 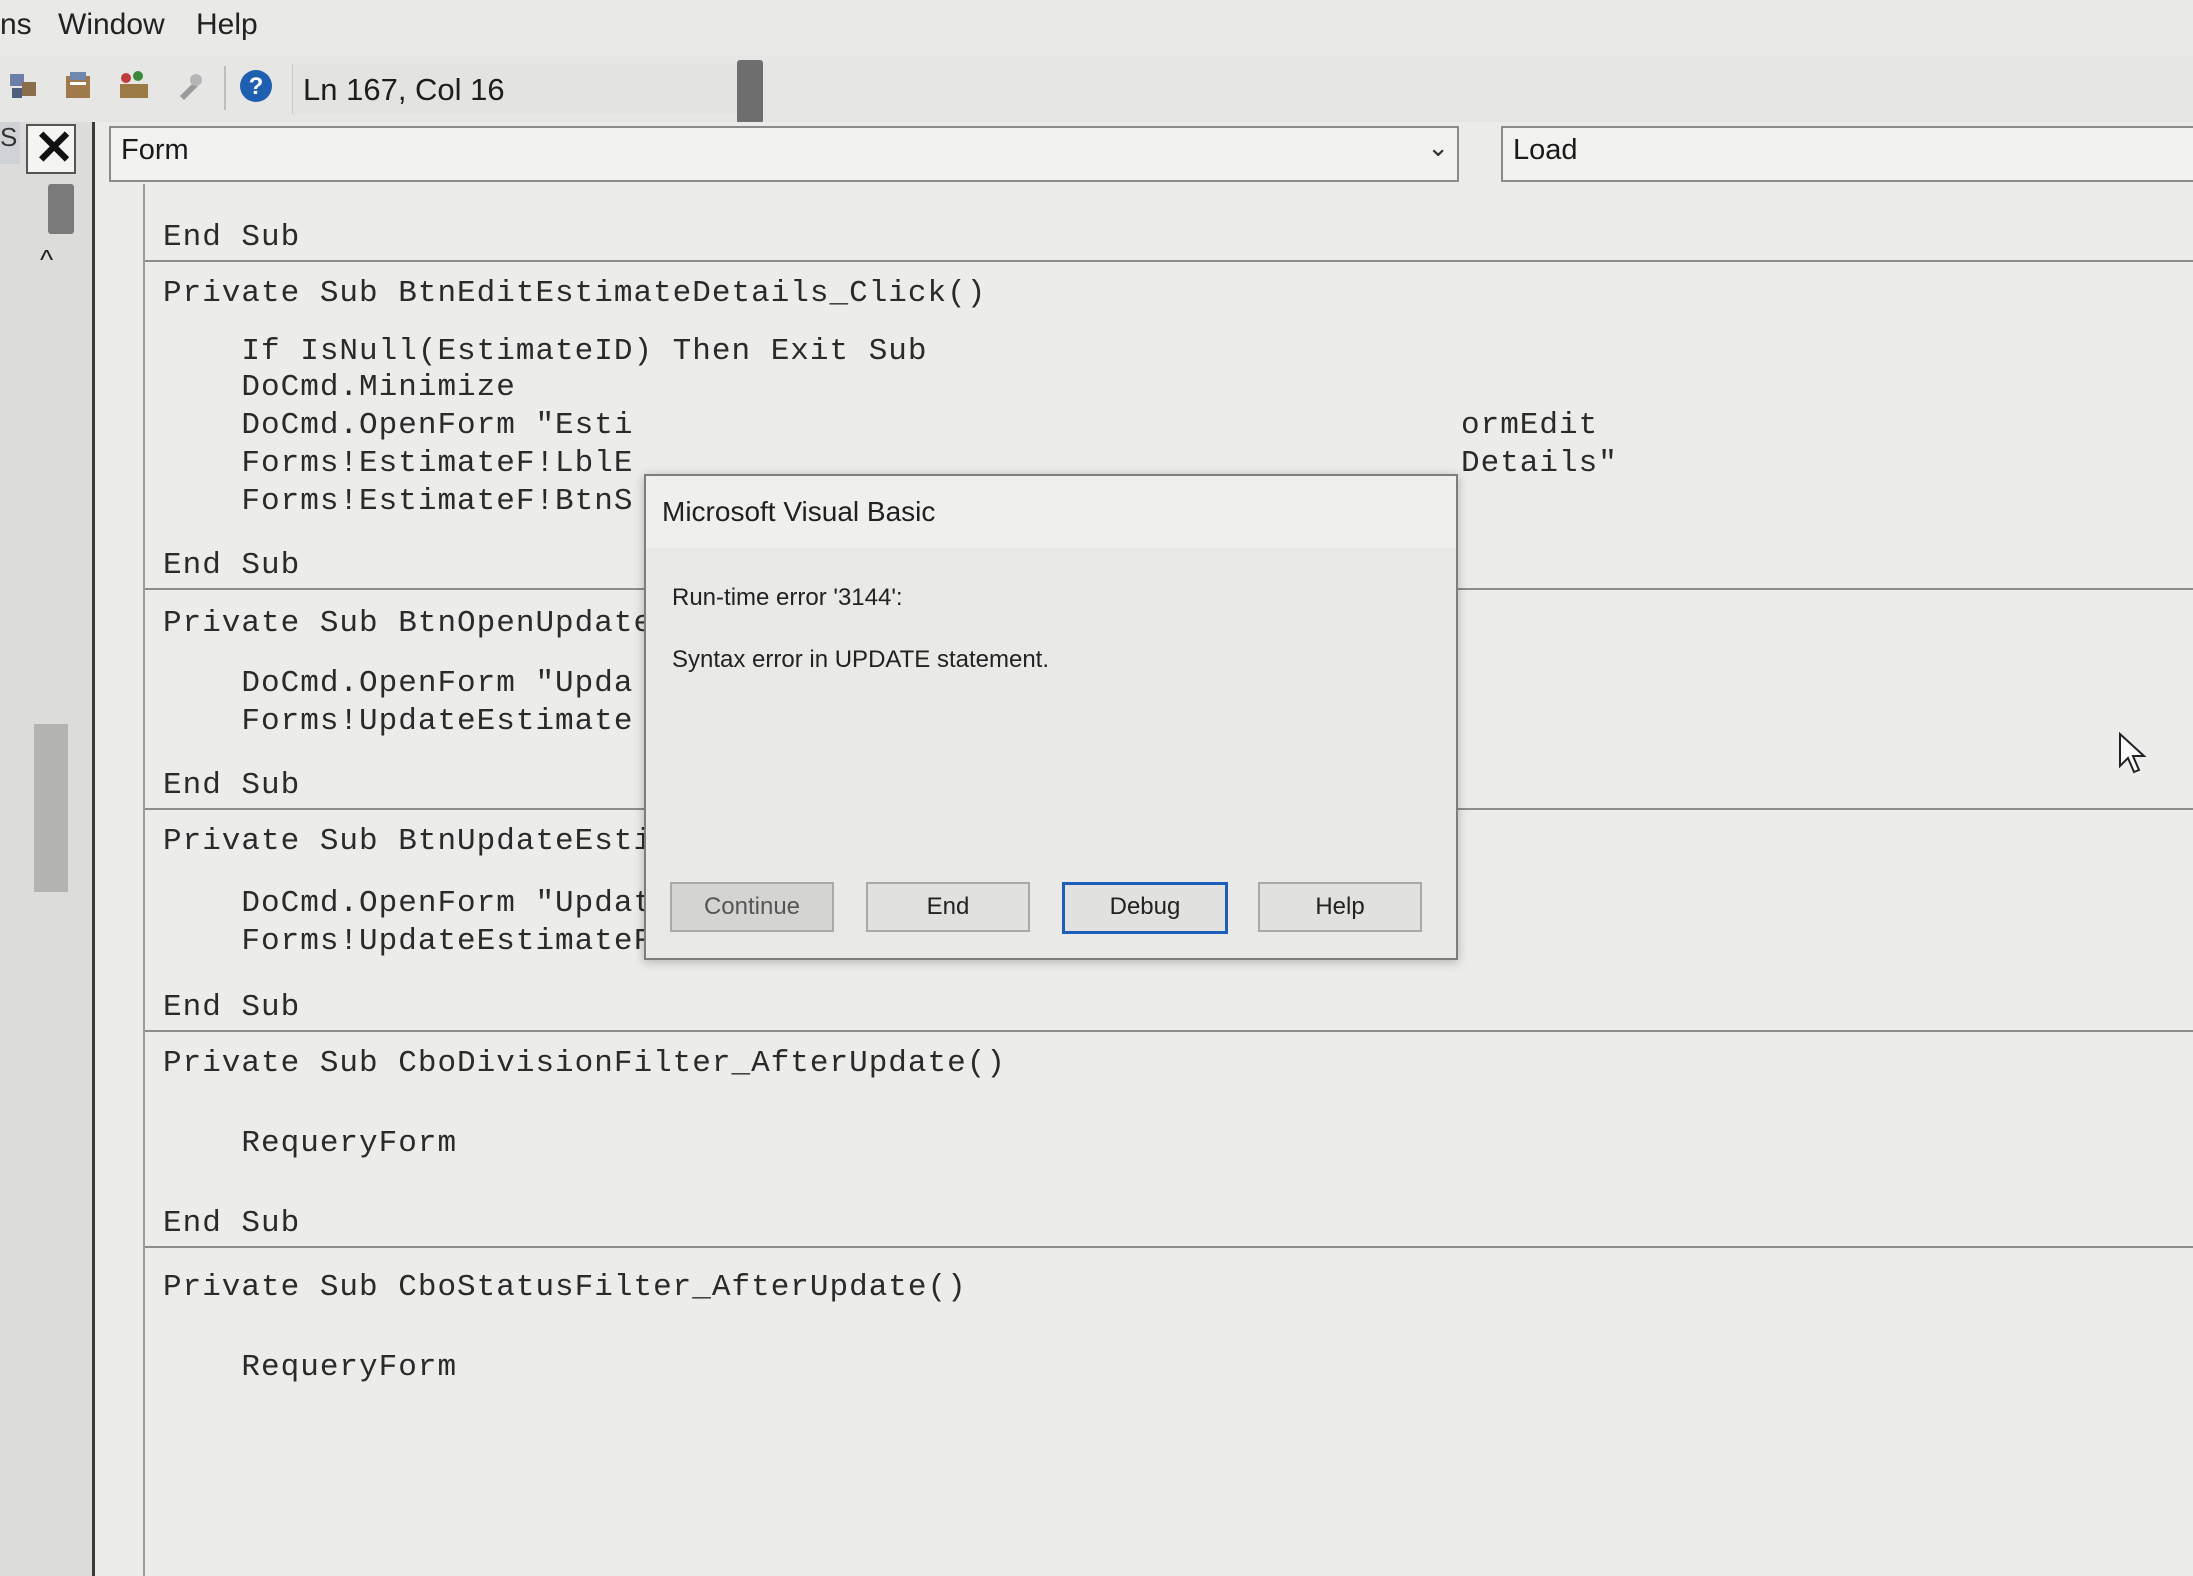 I want to click on properties-window-icon, so click(x=78, y=86).